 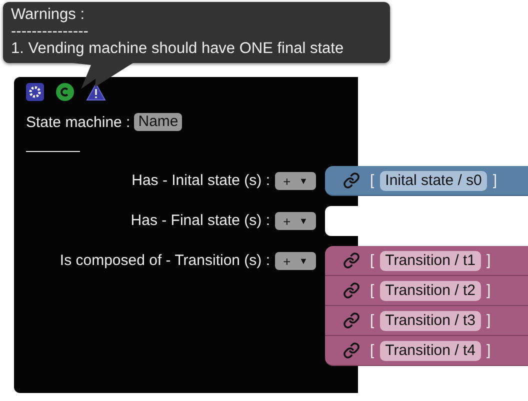 What do you see at coordinates (158, 122) in the screenshot?
I see `name-field: Name` at bounding box center [158, 122].